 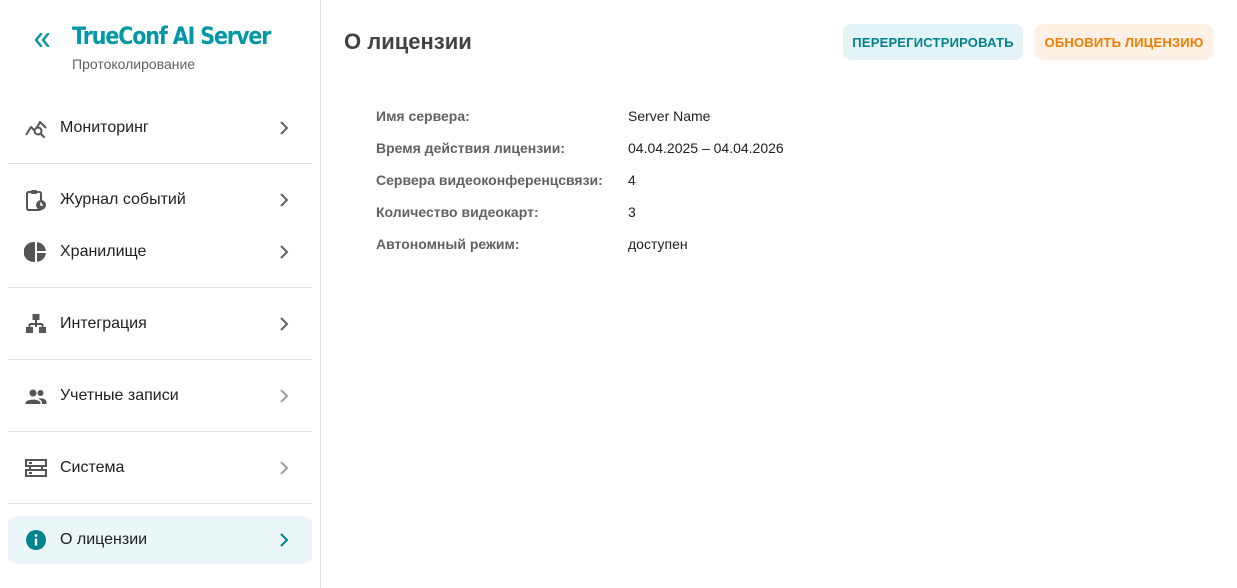 I want to click on sidebar-item-label: Мониторинг, so click(x=104, y=127).